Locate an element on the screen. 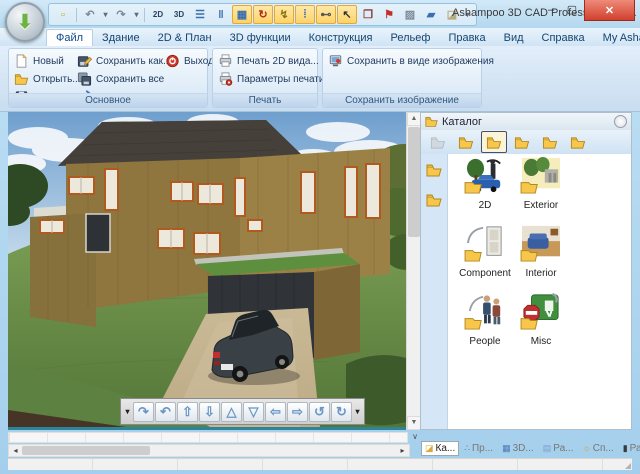 The width and height of the screenshot is (640, 474). cursor-icon: ↖ is located at coordinates (347, 14).